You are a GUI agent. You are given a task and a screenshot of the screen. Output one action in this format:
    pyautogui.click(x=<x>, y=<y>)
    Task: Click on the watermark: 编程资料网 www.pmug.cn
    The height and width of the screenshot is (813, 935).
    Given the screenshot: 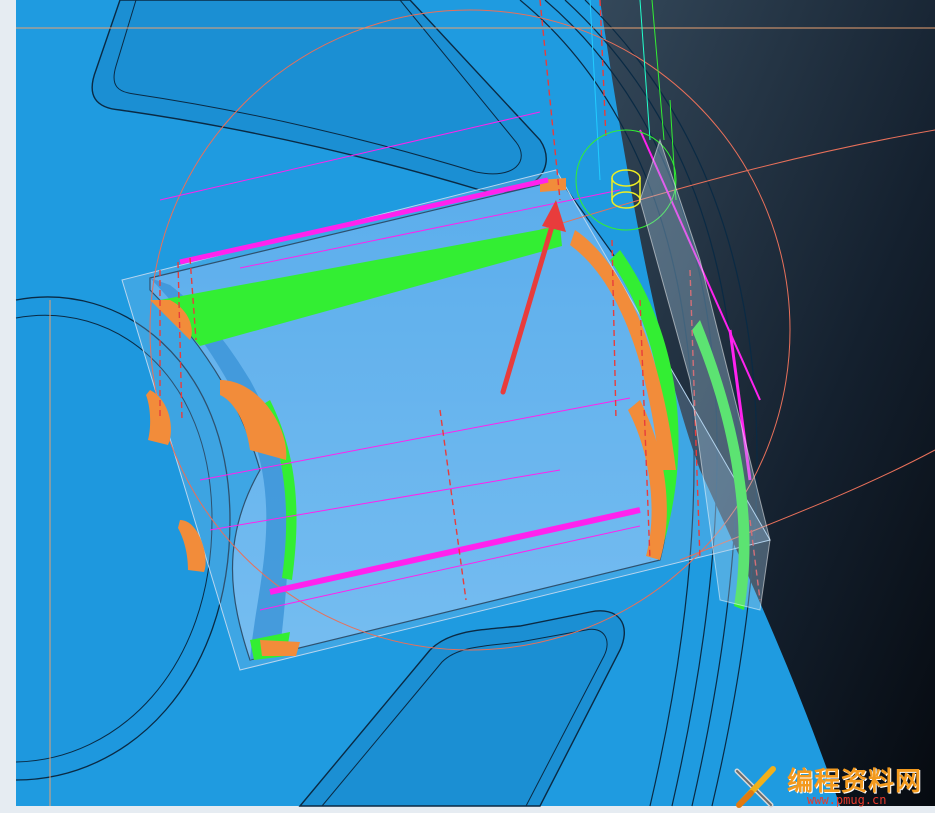 What is the action you would take?
    pyautogui.click(x=831, y=786)
    